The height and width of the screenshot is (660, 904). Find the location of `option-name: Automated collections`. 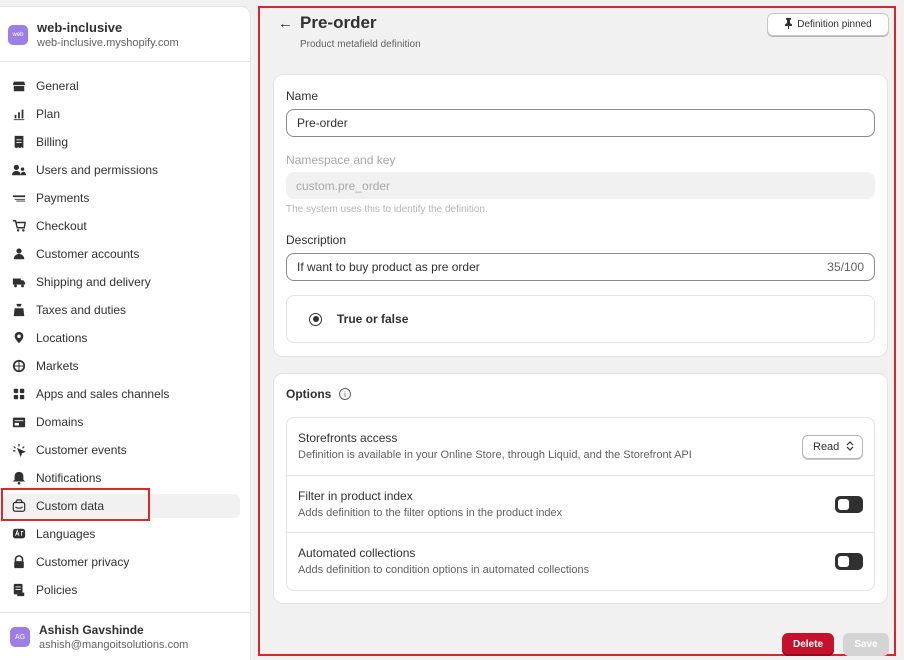

option-name: Automated collections is located at coordinates (357, 553).